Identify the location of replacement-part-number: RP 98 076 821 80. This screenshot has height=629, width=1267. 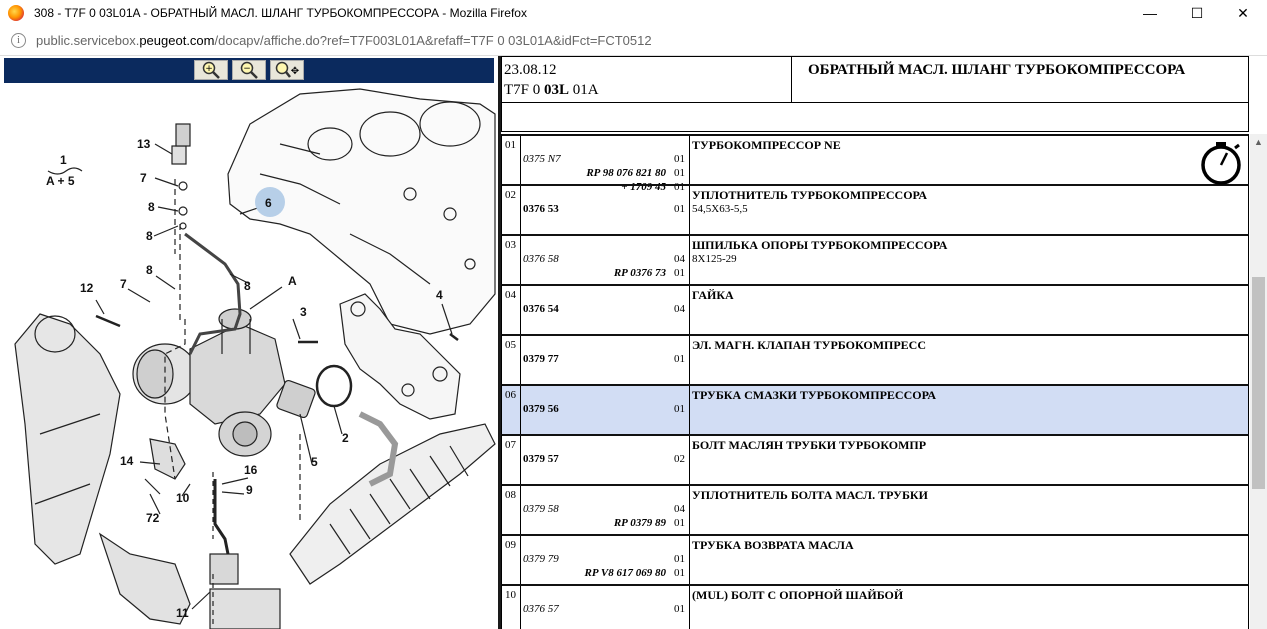
(626, 173).